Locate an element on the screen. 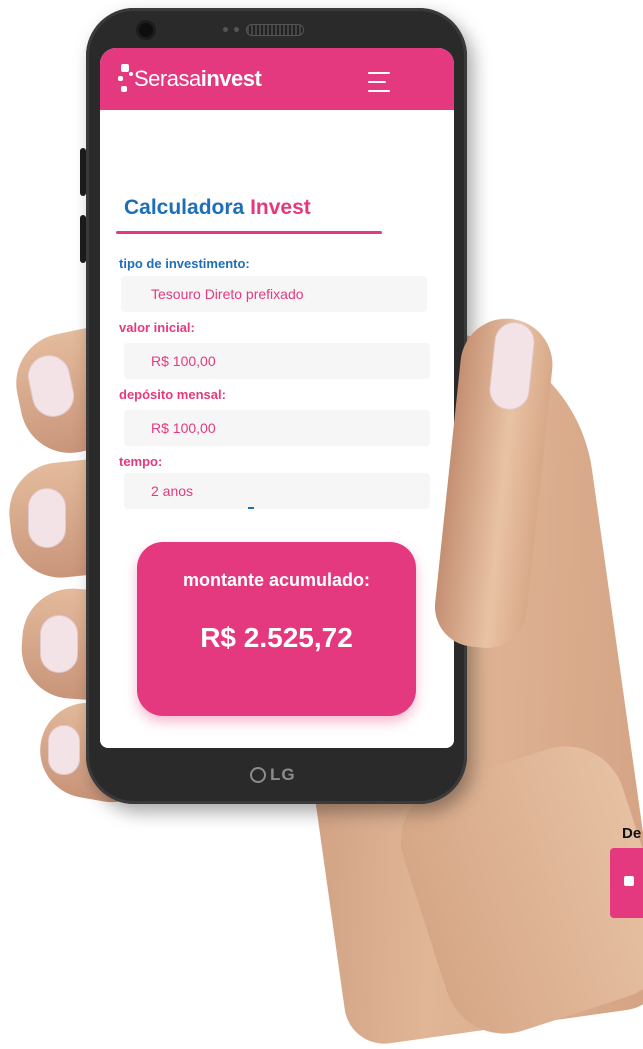 The image size is (643, 1049). phone-brand-logo: LG is located at coordinates (280, 775).